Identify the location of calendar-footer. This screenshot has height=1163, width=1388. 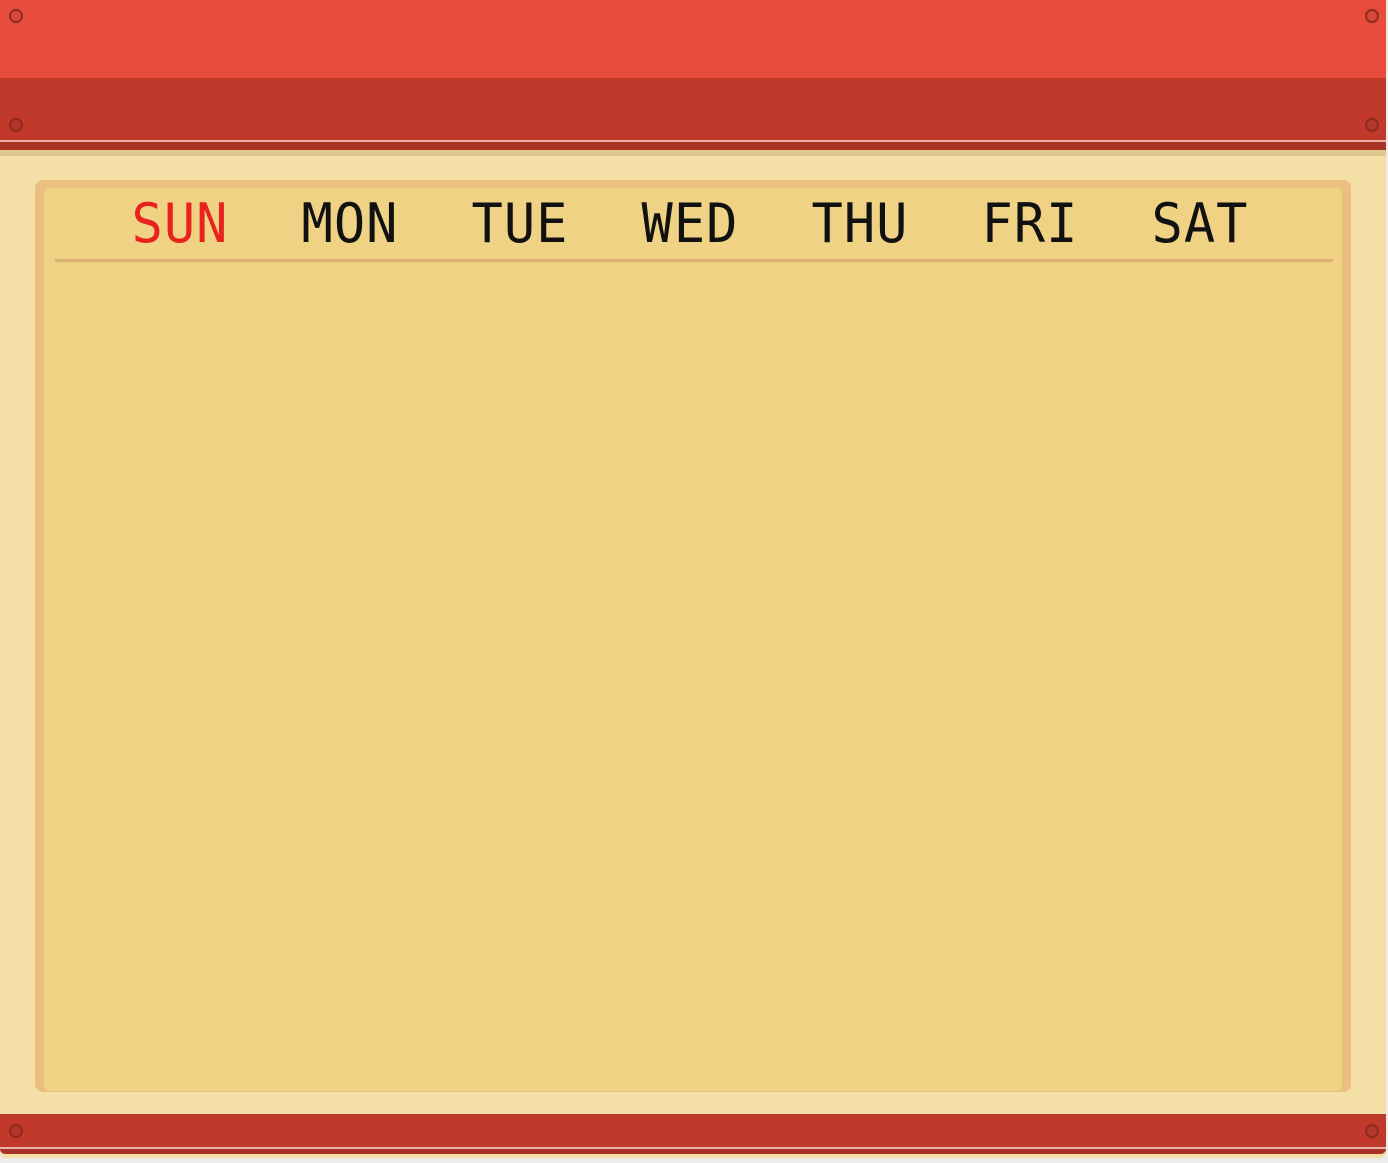
(693, 1136).